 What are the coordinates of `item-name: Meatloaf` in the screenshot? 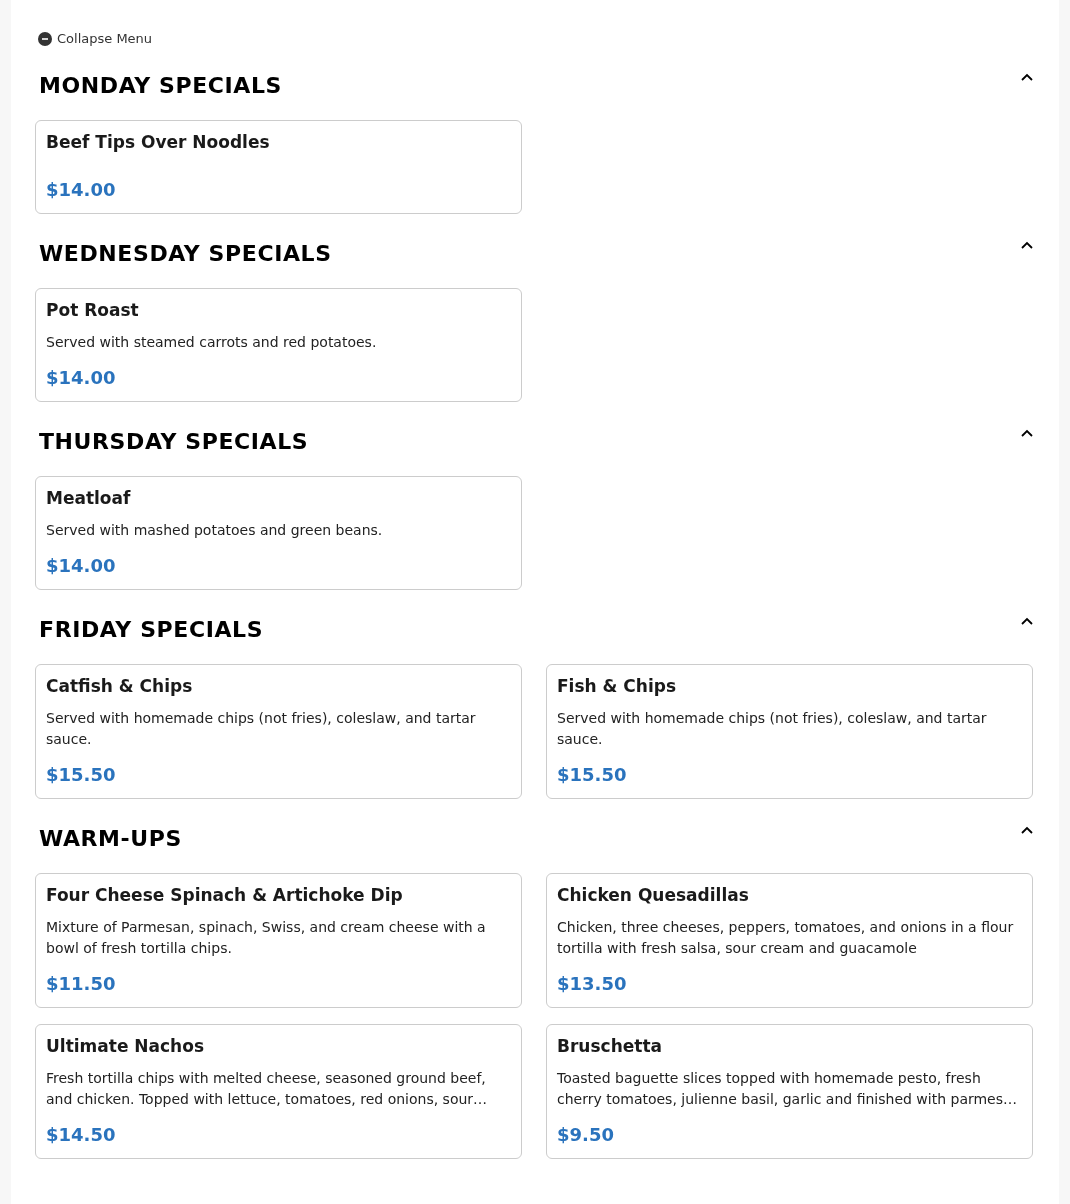 It's located at (89, 498).